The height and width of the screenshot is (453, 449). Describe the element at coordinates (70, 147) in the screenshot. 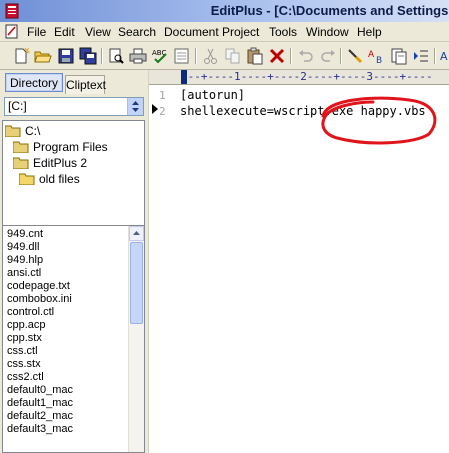

I see `tree-item-label: Program Files` at that location.